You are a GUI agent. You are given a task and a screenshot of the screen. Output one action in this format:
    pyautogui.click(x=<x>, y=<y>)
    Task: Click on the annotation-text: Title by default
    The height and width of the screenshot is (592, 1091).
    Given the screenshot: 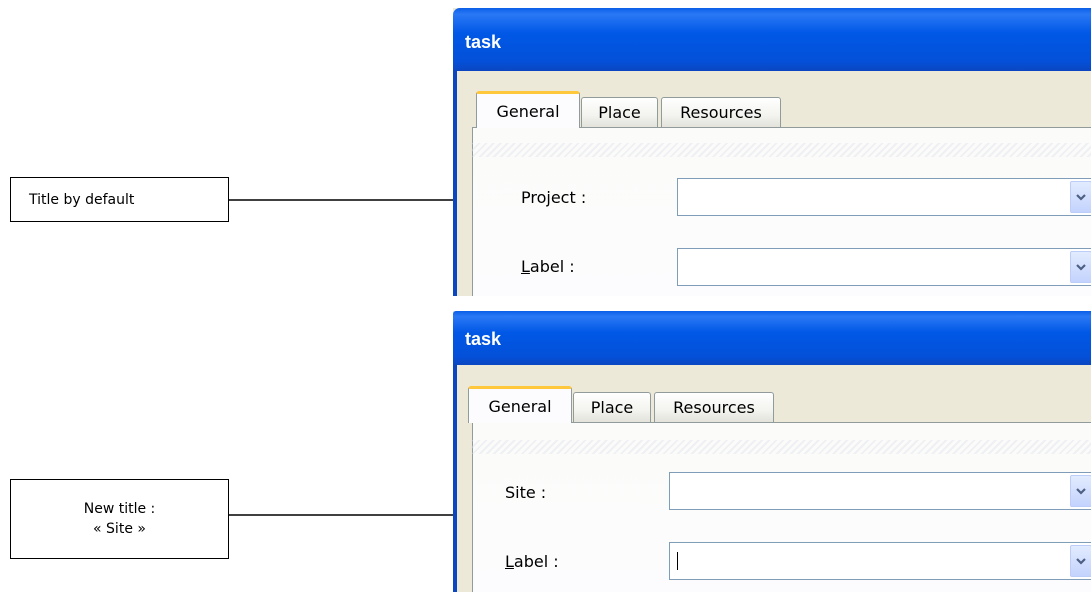 What is the action you would take?
    pyautogui.click(x=82, y=199)
    